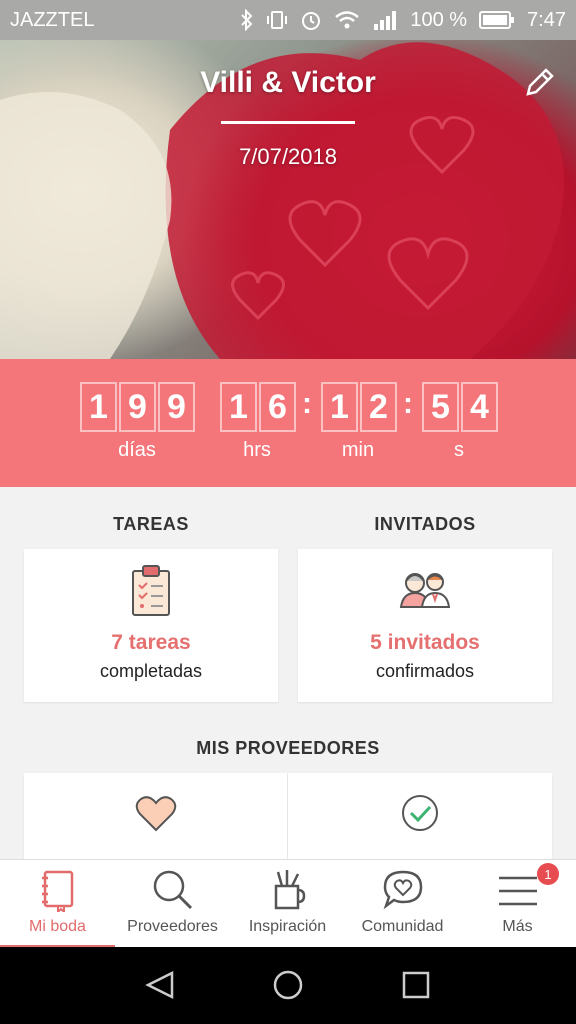 The height and width of the screenshot is (1024, 576). What do you see at coordinates (378, 407) in the screenshot?
I see `countdown-minutes-digit: 2` at bounding box center [378, 407].